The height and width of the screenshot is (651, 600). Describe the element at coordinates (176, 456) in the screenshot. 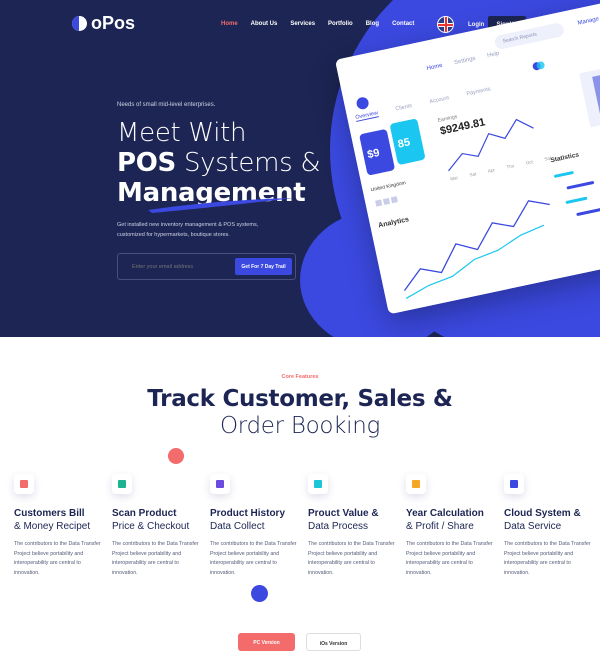

I see `decor-dot-red` at that location.